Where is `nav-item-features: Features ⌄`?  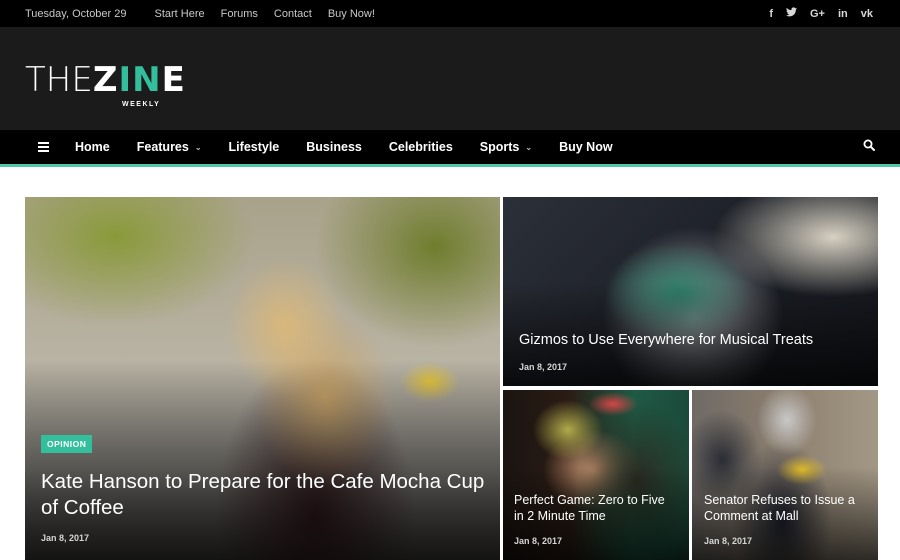
nav-item-features: Features ⌄ is located at coordinates (169, 147).